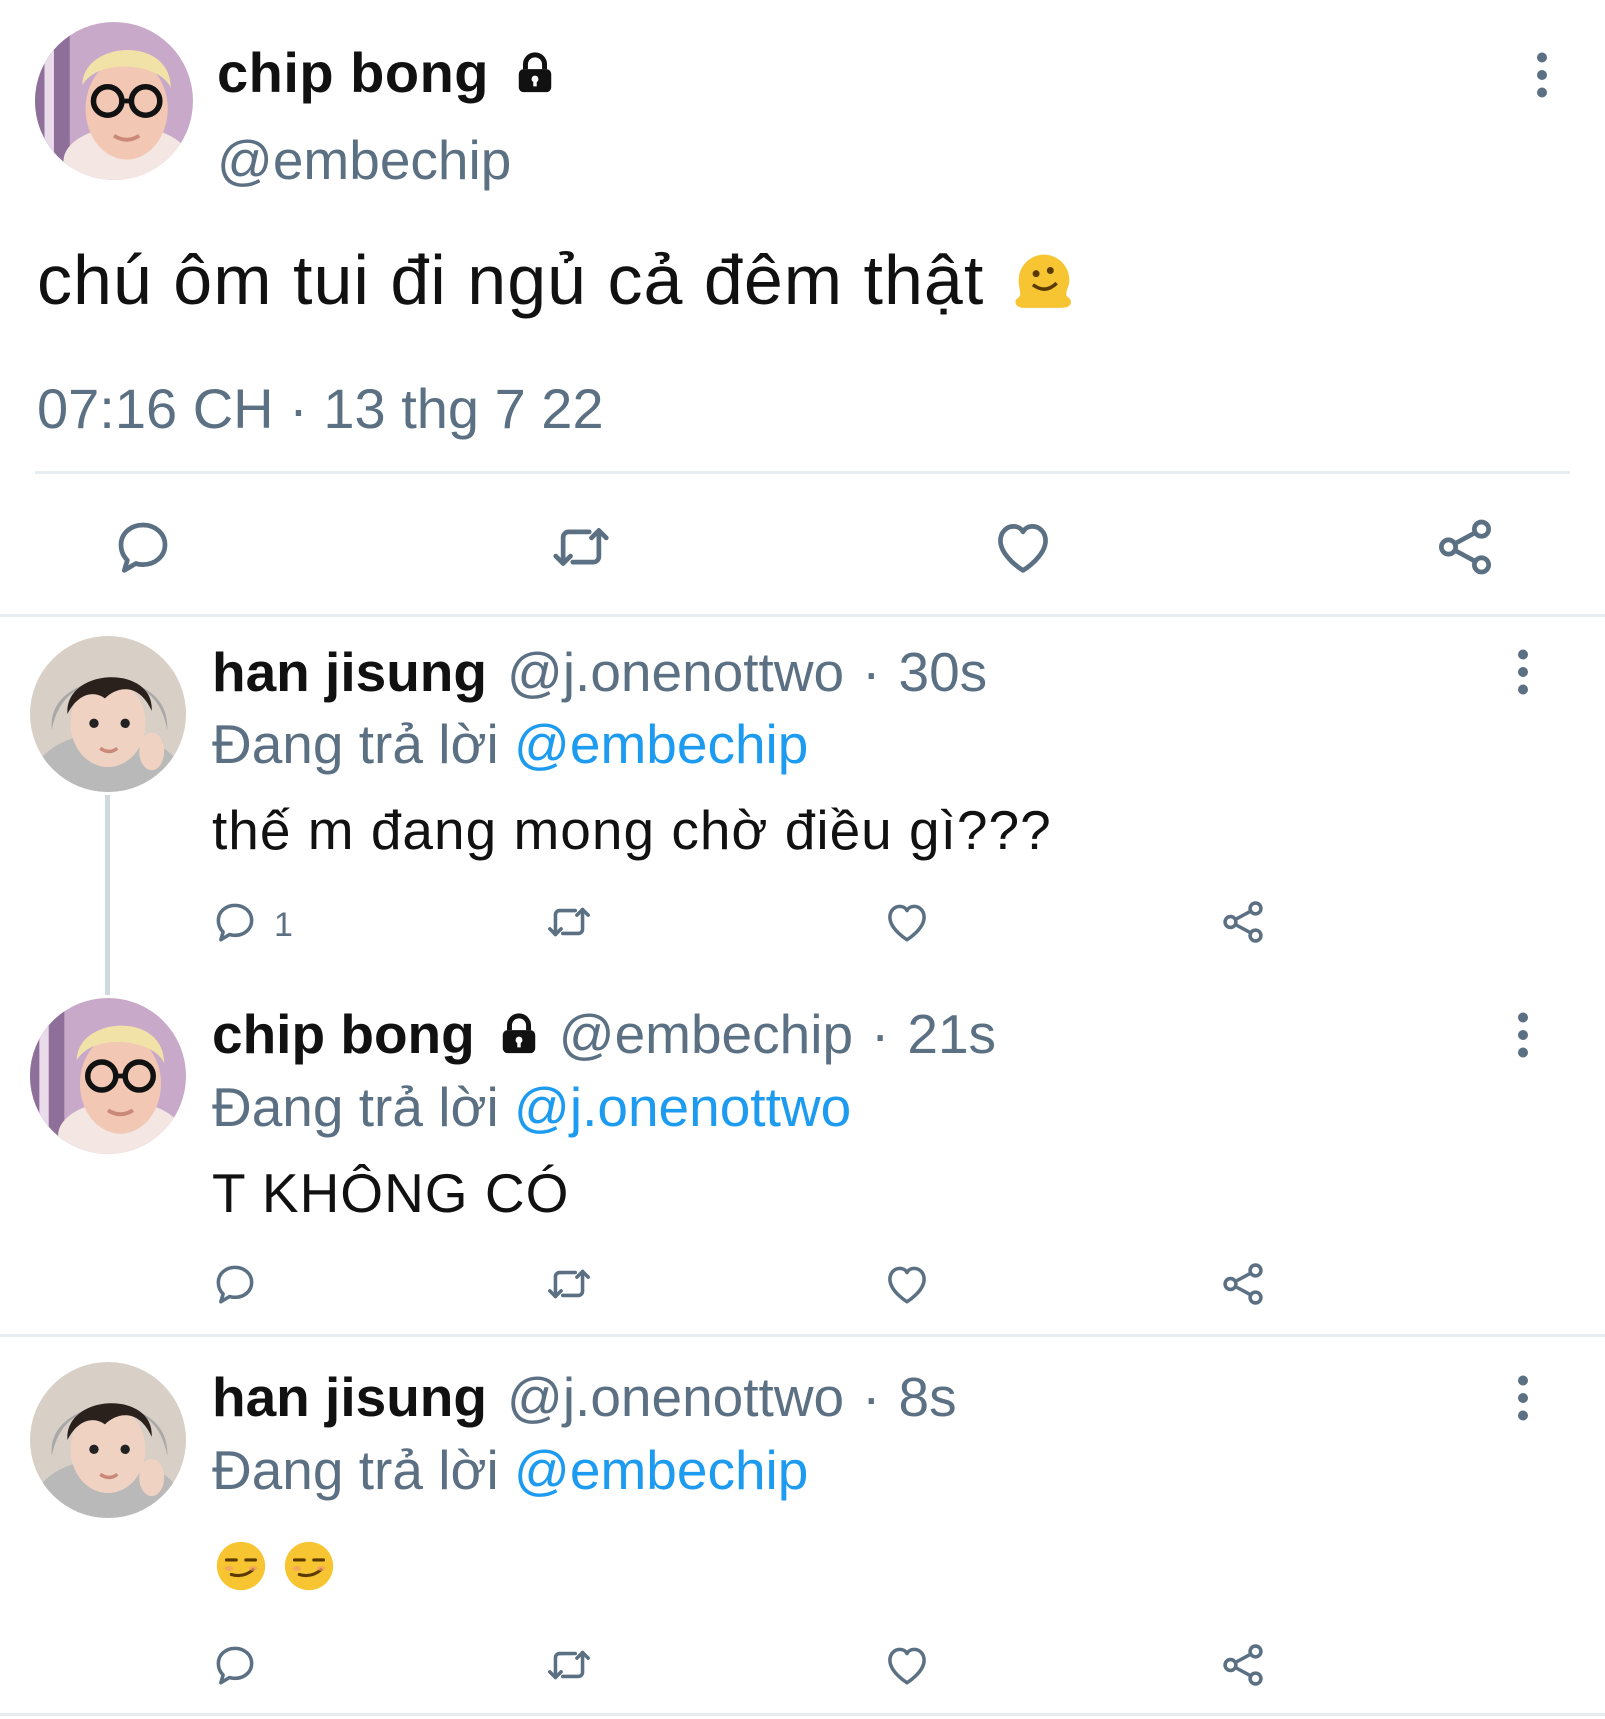 This screenshot has height=1719, width=1605. I want to click on reply-header: chip bong @embechip · 21s, so click(604, 1034).